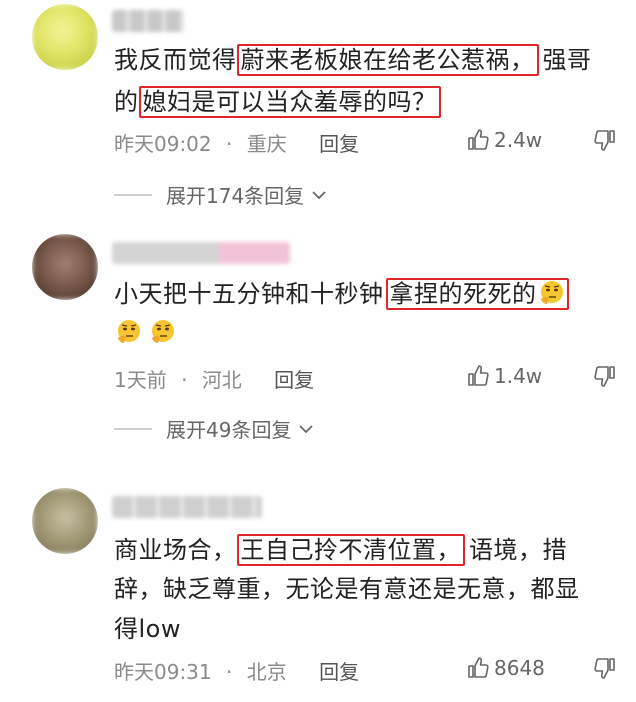  I want to click on comment-meta: 昨天09:02 · 重庆 回复, so click(237, 144).